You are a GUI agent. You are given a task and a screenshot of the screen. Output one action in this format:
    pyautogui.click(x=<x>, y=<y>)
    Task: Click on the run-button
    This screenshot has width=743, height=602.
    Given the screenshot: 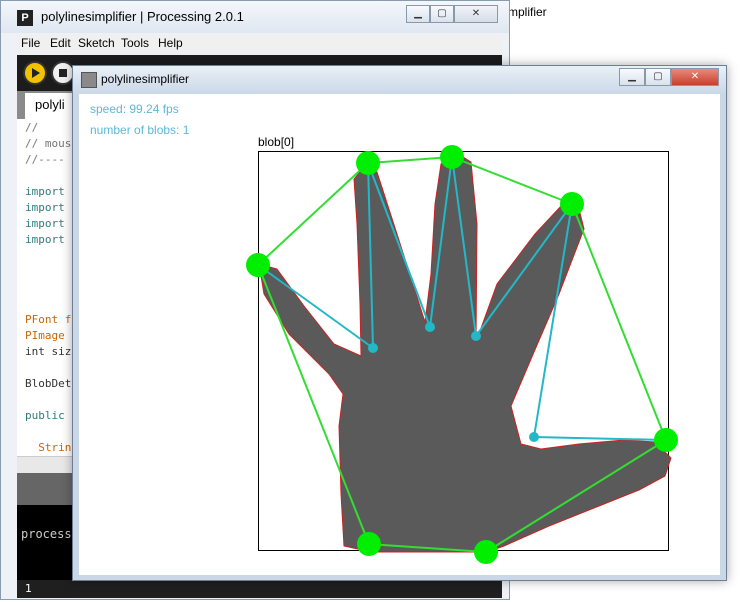 What is the action you would take?
    pyautogui.click(x=35, y=73)
    